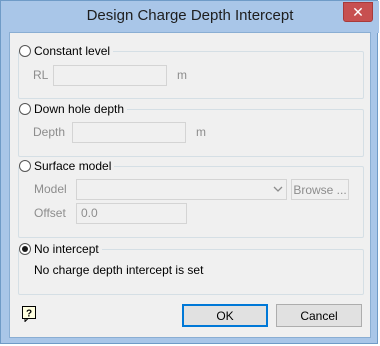 The width and height of the screenshot is (380, 346). I want to click on model-dropdown, so click(181, 189).